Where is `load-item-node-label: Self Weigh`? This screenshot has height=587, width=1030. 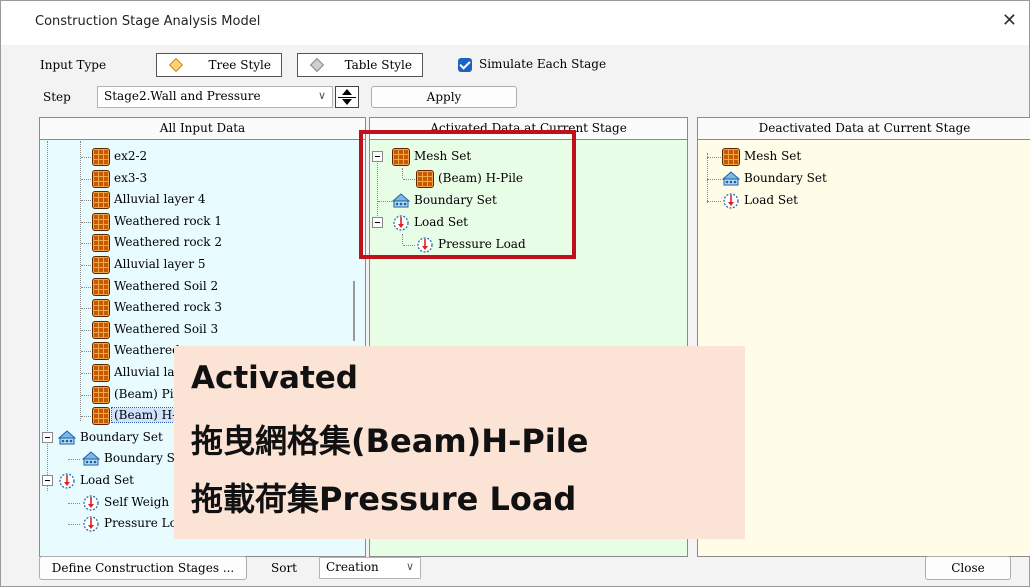
load-item-node-label: Self Weigh is located at coordinates (137, 501).